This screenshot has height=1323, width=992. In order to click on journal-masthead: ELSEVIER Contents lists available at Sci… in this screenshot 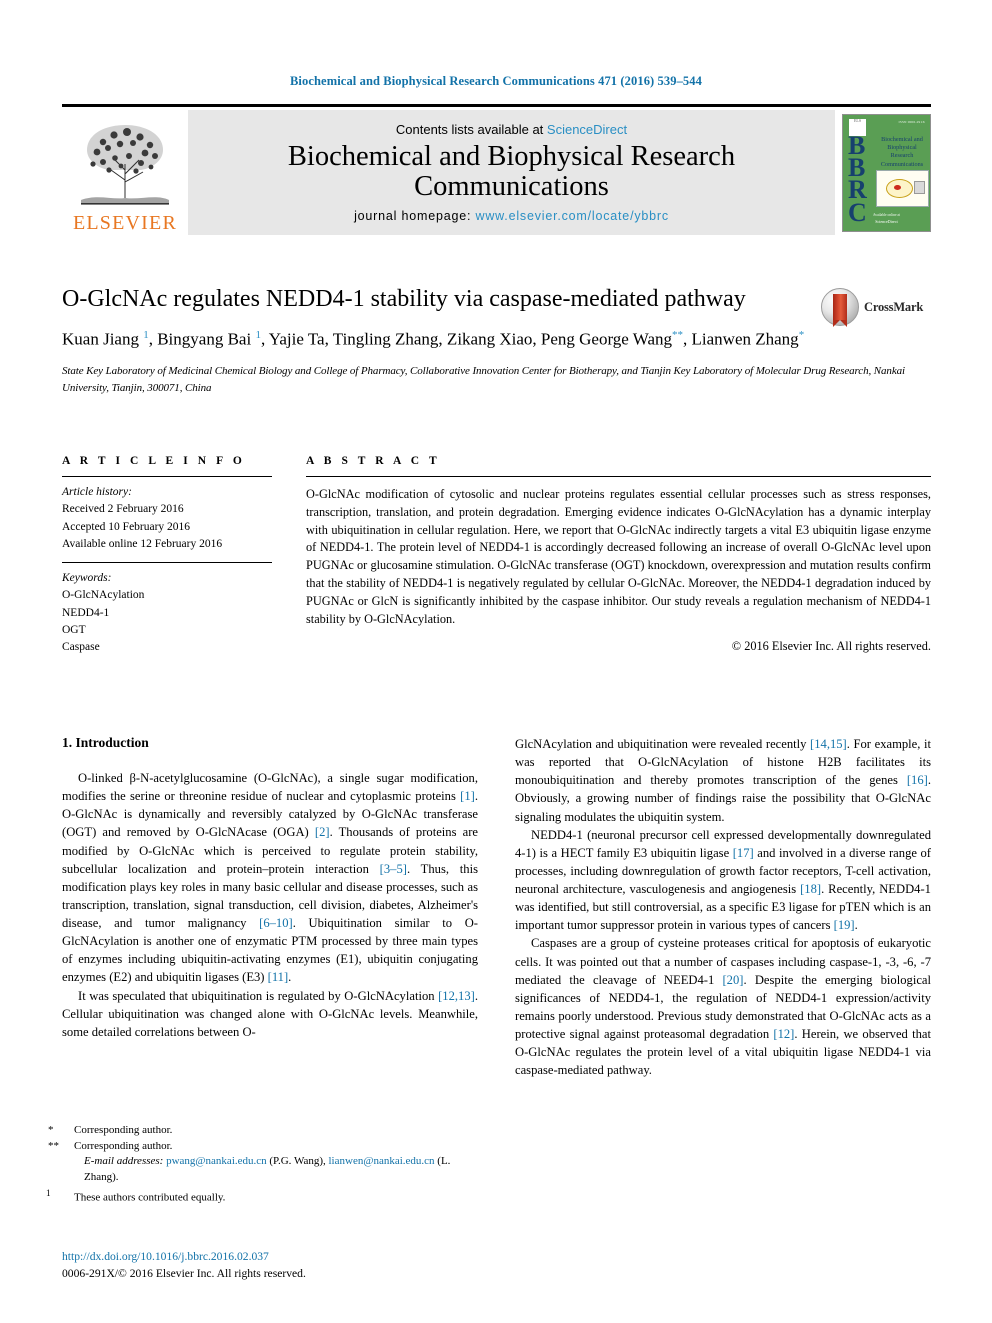, I will do `click(496, 169)`.